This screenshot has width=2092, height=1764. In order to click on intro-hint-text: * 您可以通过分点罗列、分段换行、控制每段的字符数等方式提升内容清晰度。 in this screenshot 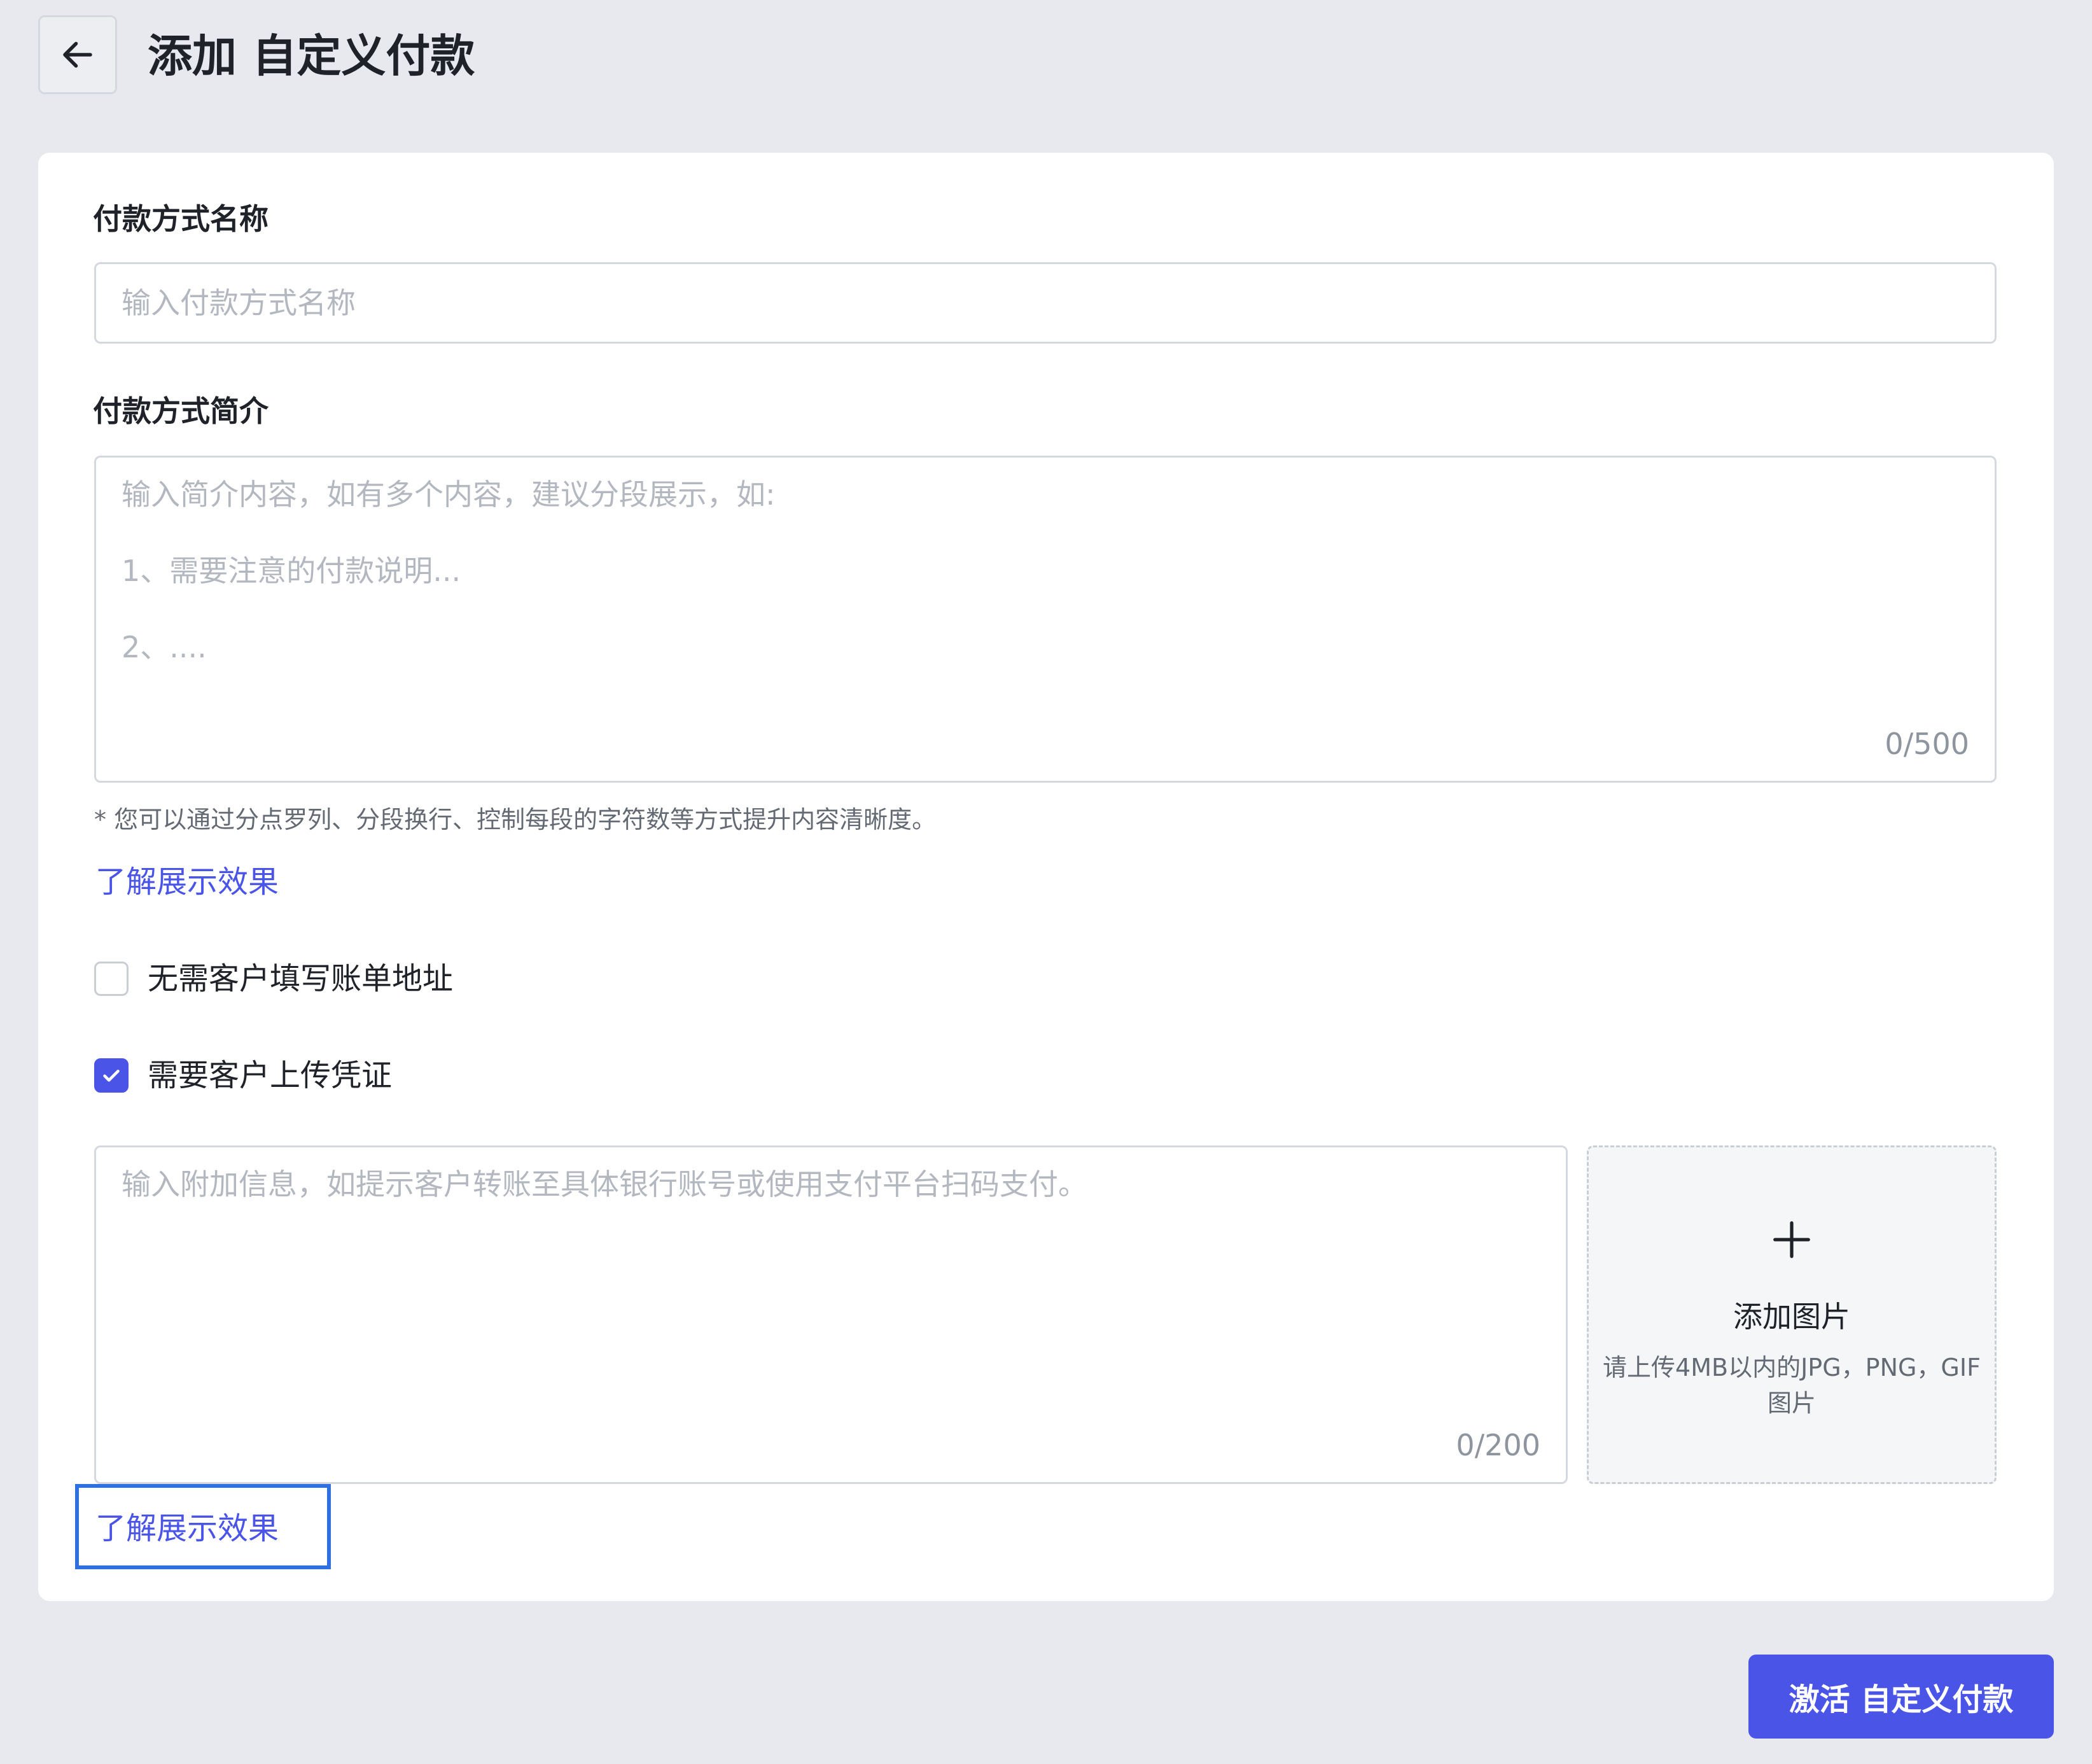, I will do `click(515, 820)`.